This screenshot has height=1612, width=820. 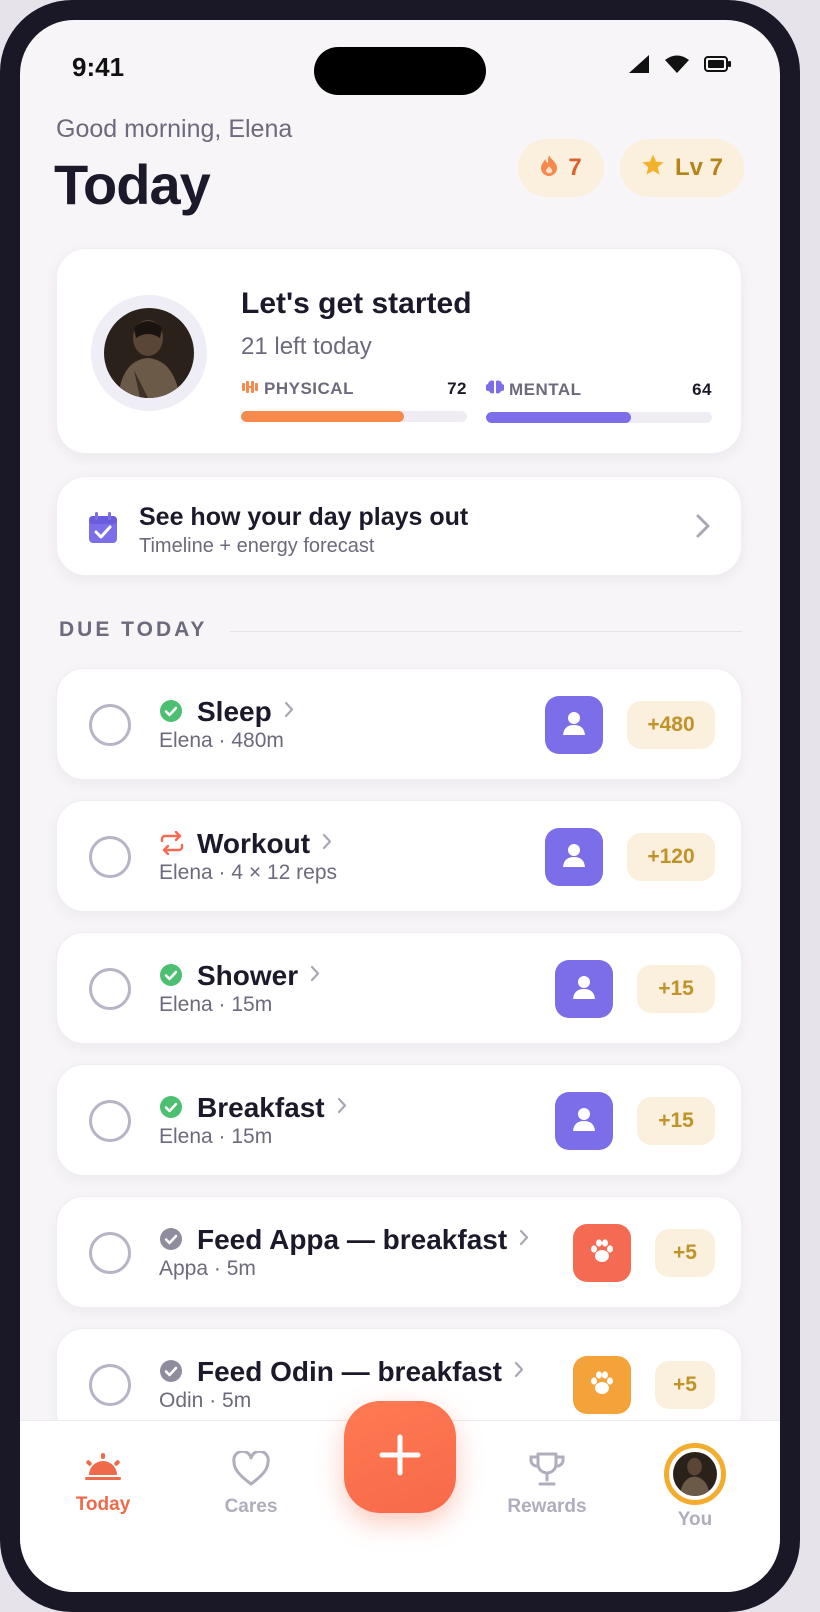 What do you see at coordinates (103, 1470) in the screenshot?
I see `sunrise-icon` at bounding box center [103, 1470].